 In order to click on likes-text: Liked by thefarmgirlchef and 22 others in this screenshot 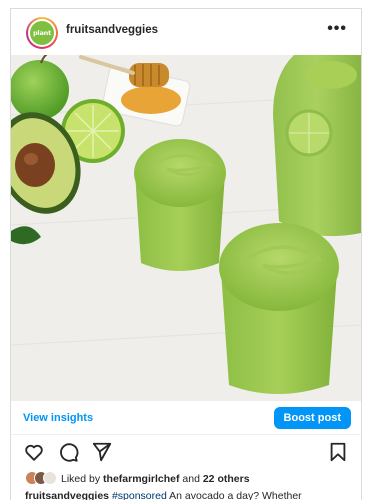, I will do `click(155, 479)`.